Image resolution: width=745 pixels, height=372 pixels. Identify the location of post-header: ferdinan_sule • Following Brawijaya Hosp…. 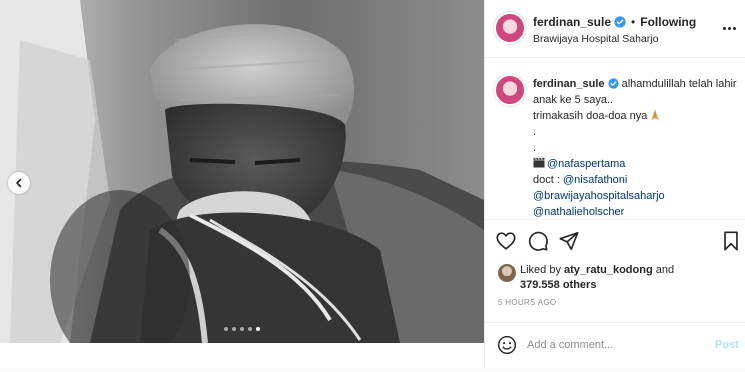
(615, 29).